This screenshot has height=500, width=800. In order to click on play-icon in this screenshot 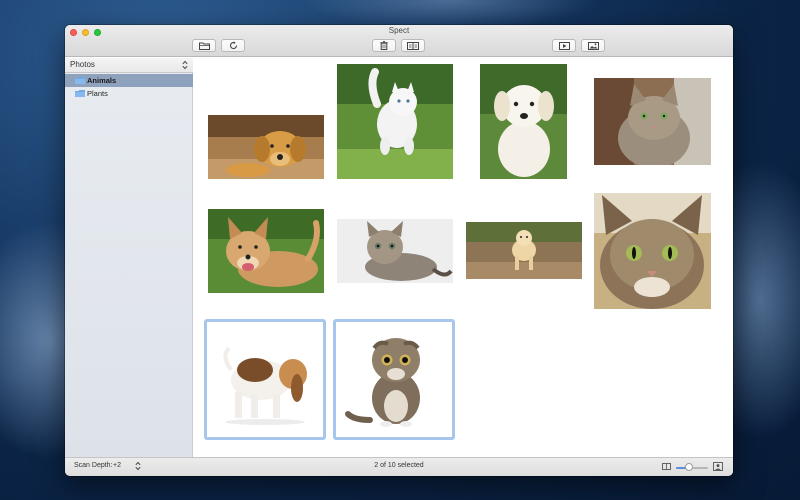, I will do `click(564, 45)`.